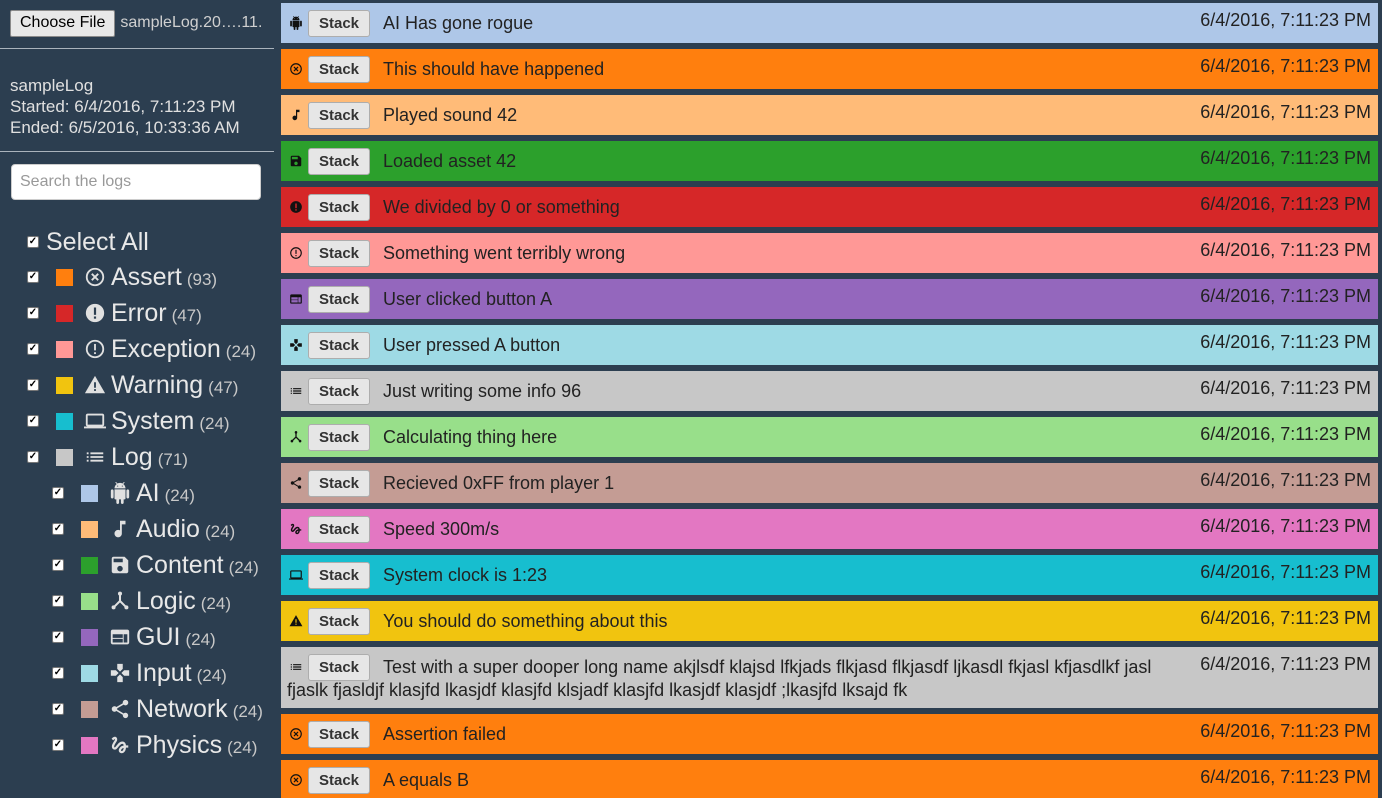  Describe the element at coordinates (123, 493) in the screenshot. I see `filter-row-ai: ✓ AI (24)` at that location.